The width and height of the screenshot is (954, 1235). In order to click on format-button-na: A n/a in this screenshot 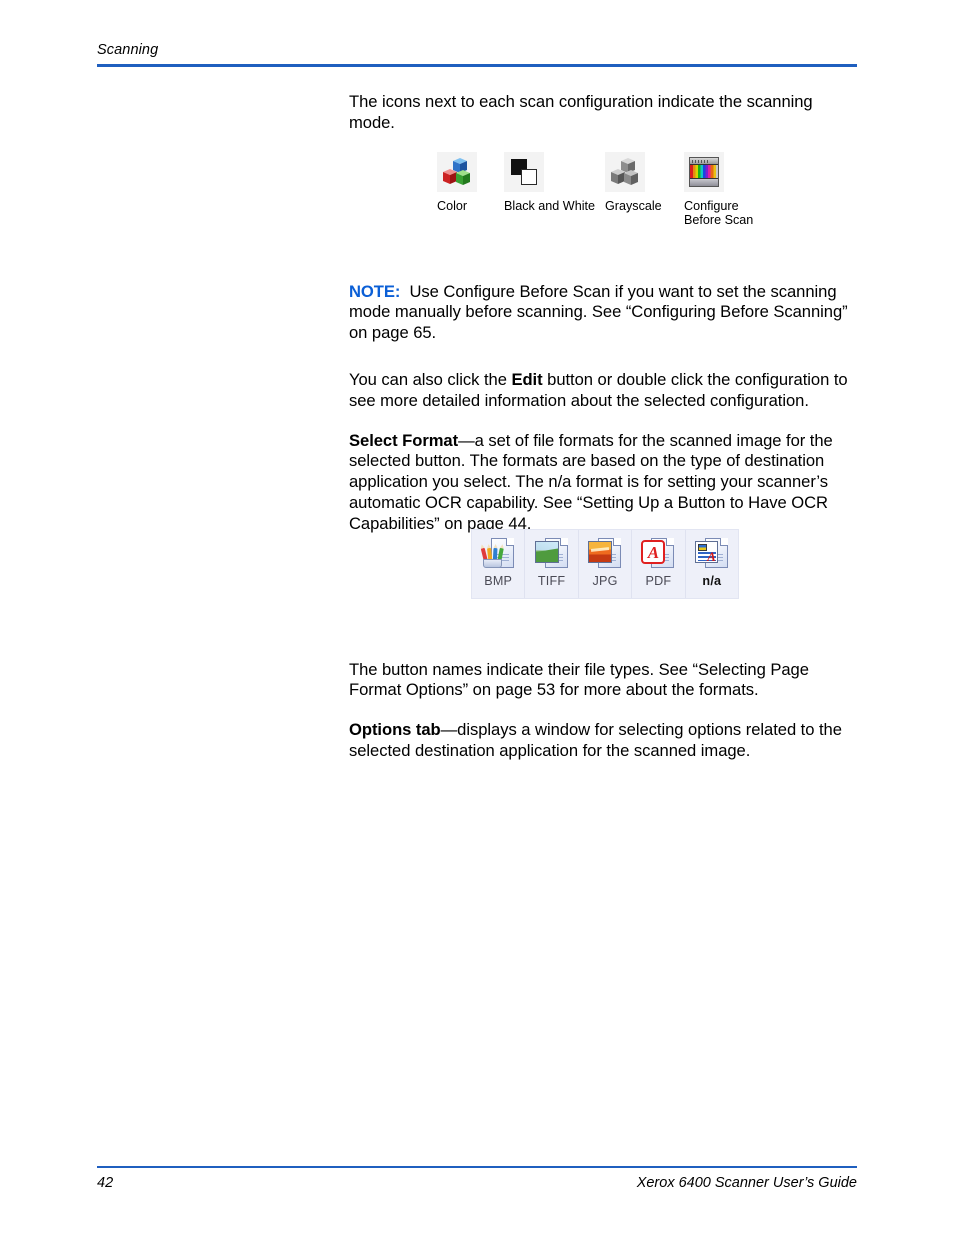, I will do `click(712, 564)`.